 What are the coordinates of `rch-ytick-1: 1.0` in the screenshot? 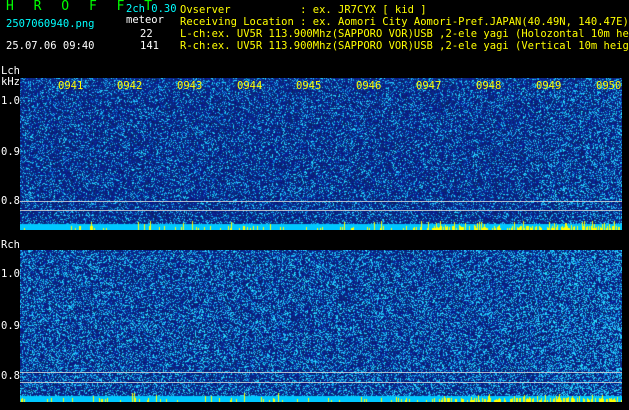 It's located at (10, 274).